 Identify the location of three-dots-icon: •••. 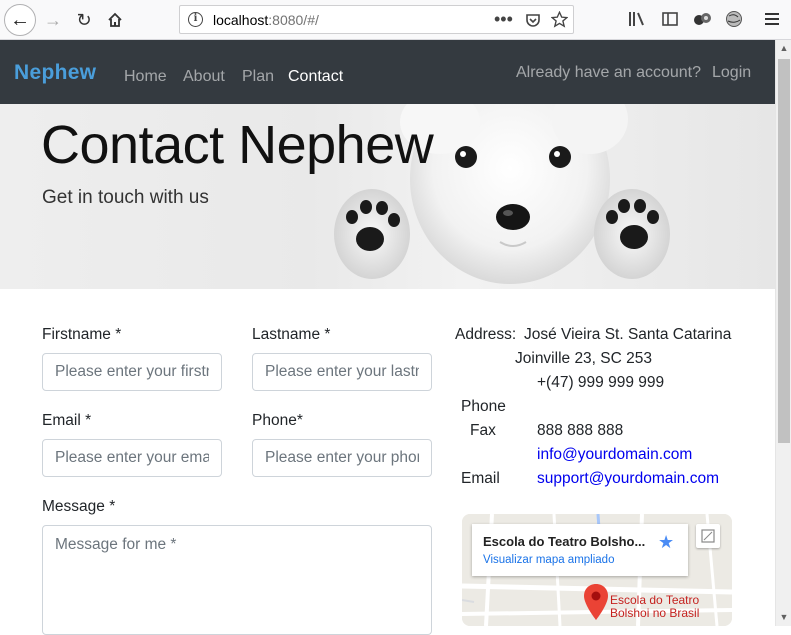
(503, 19).